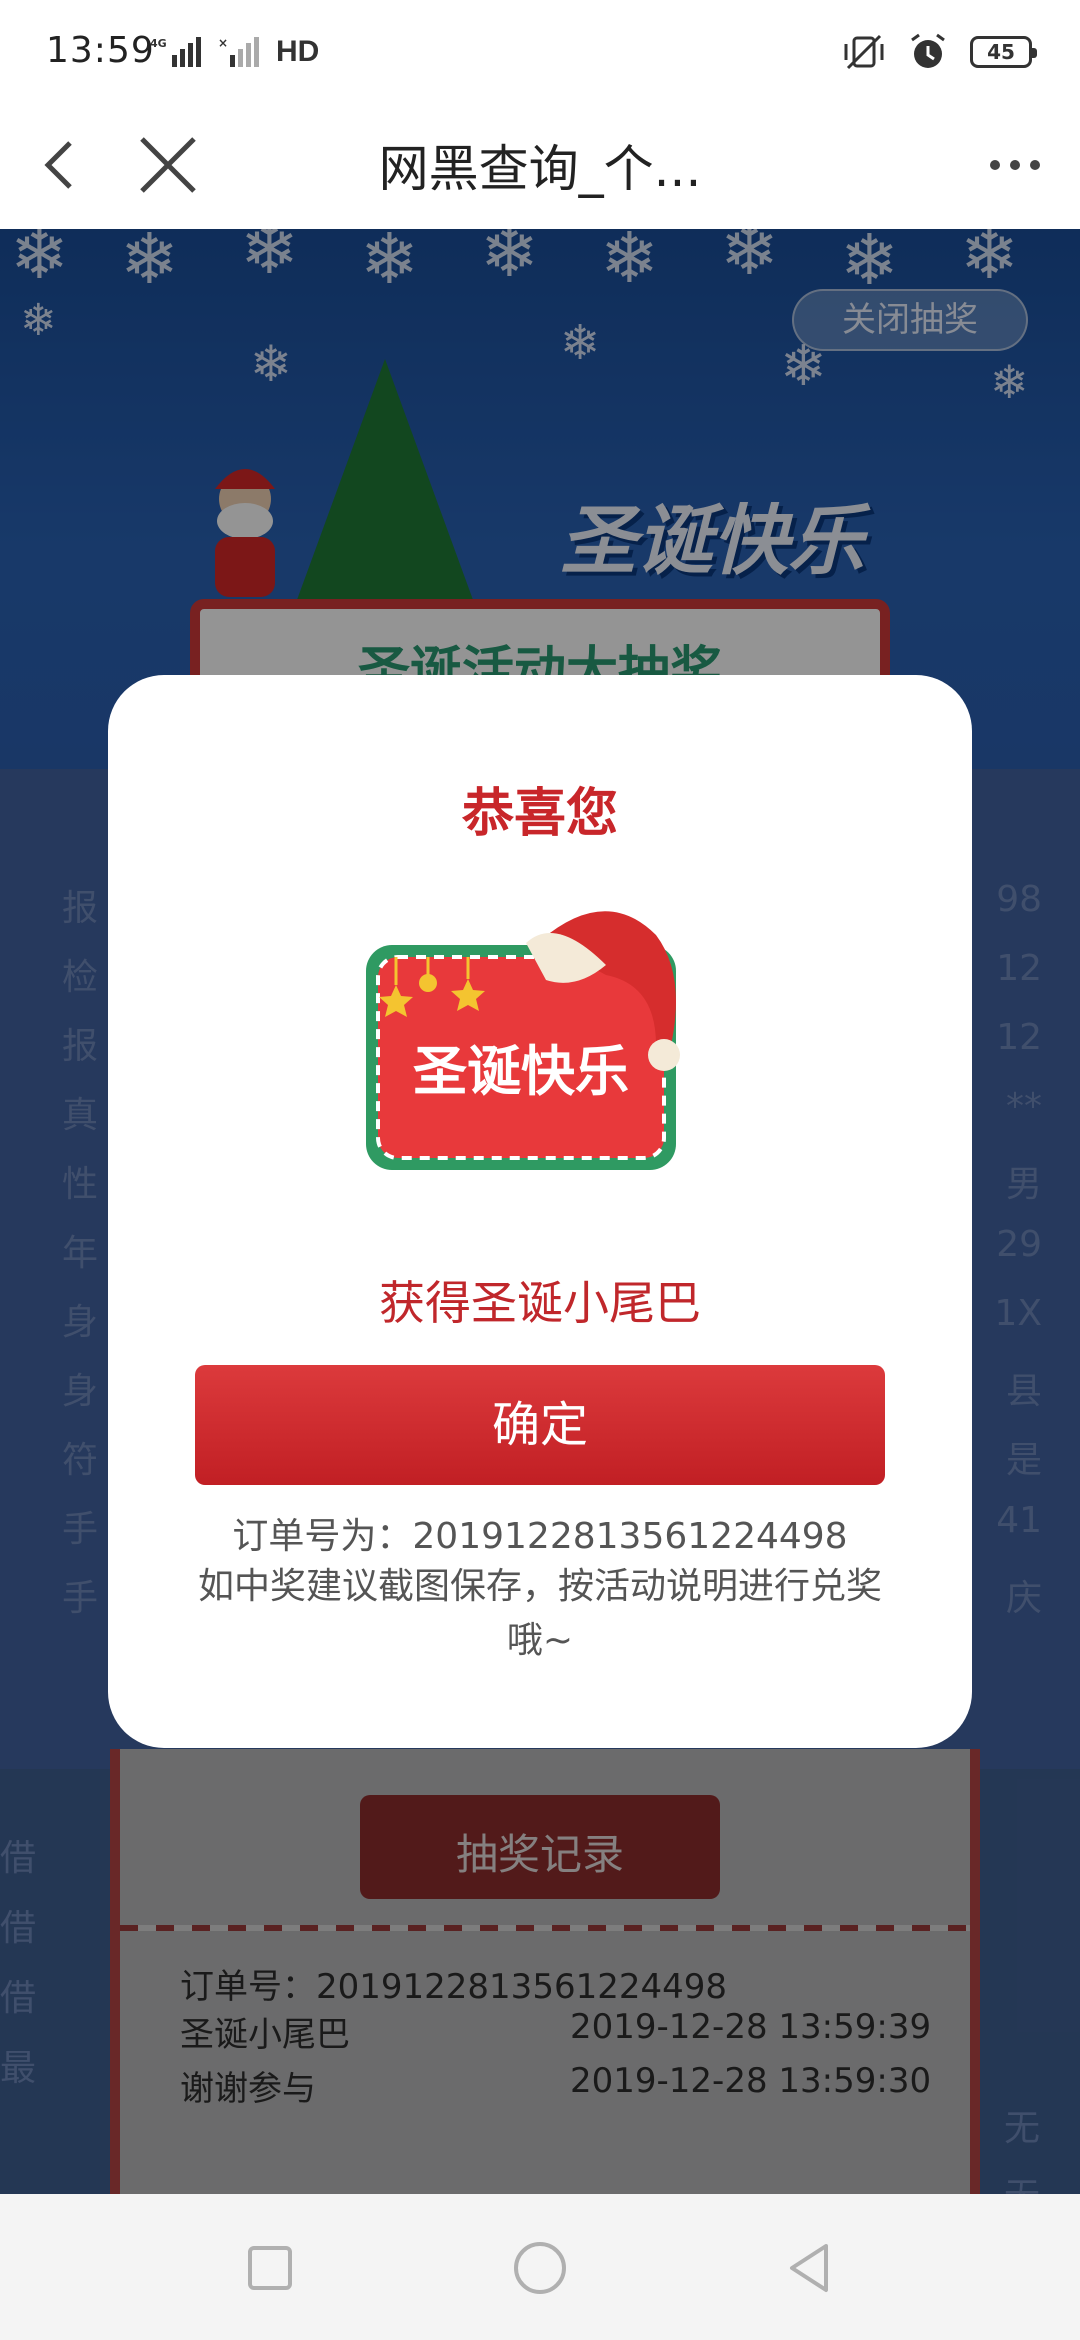  What do you see at coordinates (540, 52) in the screenshot?
I see `status-bar: 13:59 4G × HD 45` at bounding box center [540, 52].